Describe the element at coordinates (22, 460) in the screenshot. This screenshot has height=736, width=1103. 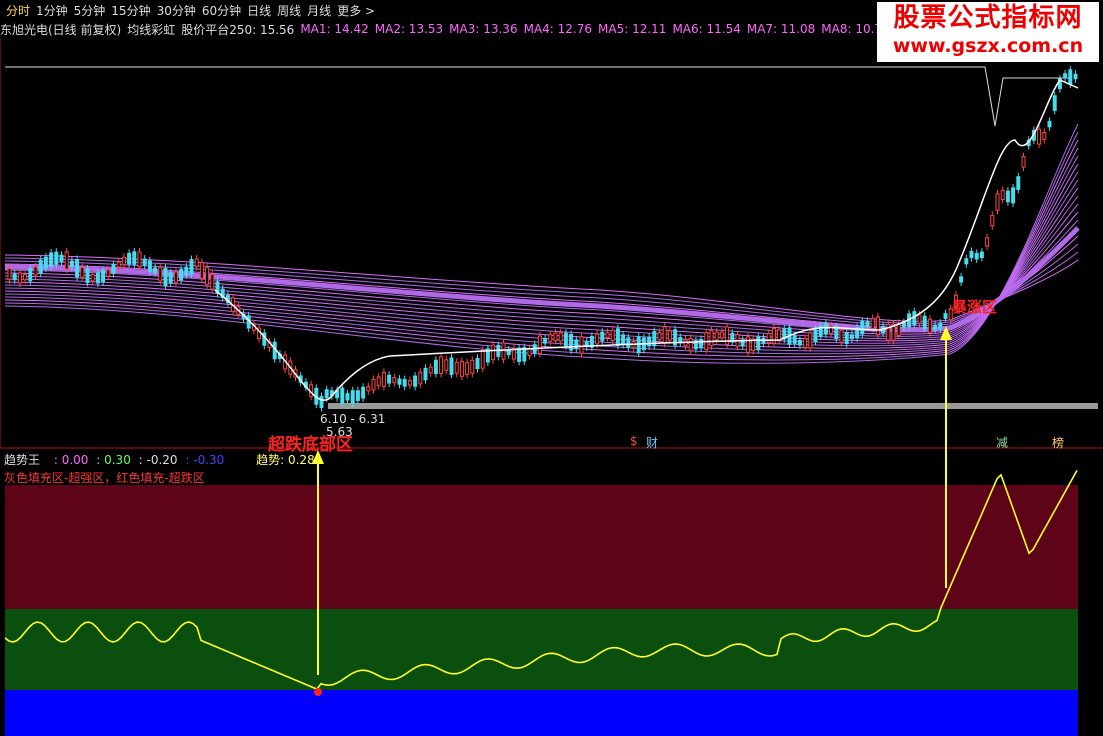
I see `sub-indicator-name: 趋势王` at that location.